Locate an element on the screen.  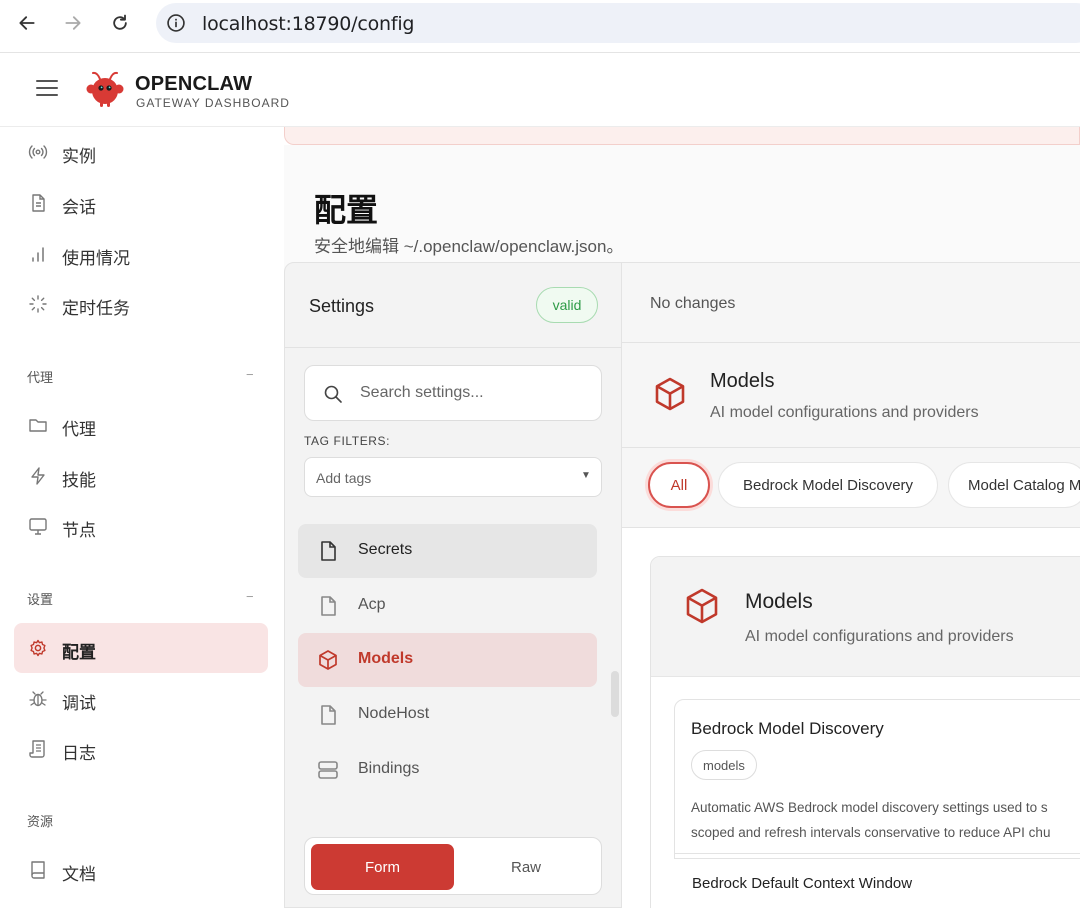
url-text: localhost:18790/config is located at coordinates (308, 24).